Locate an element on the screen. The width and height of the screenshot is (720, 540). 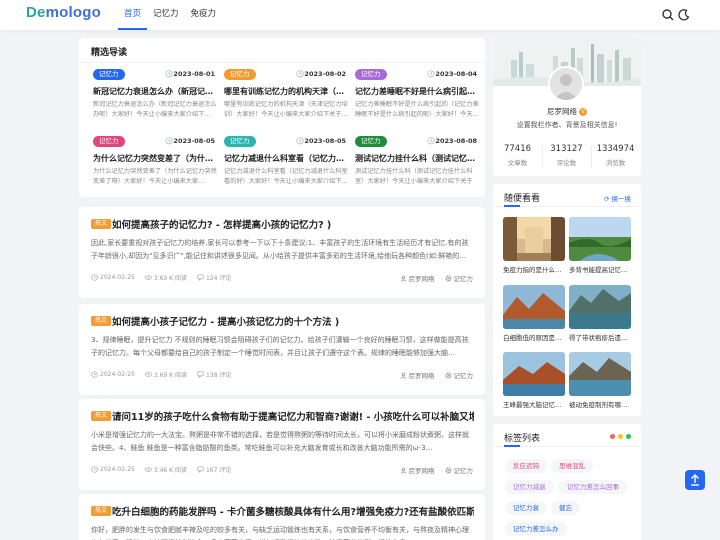
author-name: 尼罗网络 V is located at coordinates (567, 111).